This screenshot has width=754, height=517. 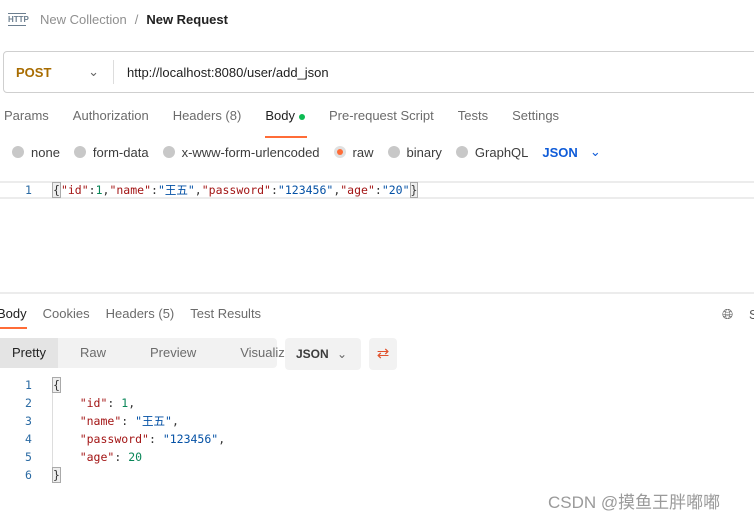 I want to click on response-format-select: JSON ⌄, so click(x=323, y=354).